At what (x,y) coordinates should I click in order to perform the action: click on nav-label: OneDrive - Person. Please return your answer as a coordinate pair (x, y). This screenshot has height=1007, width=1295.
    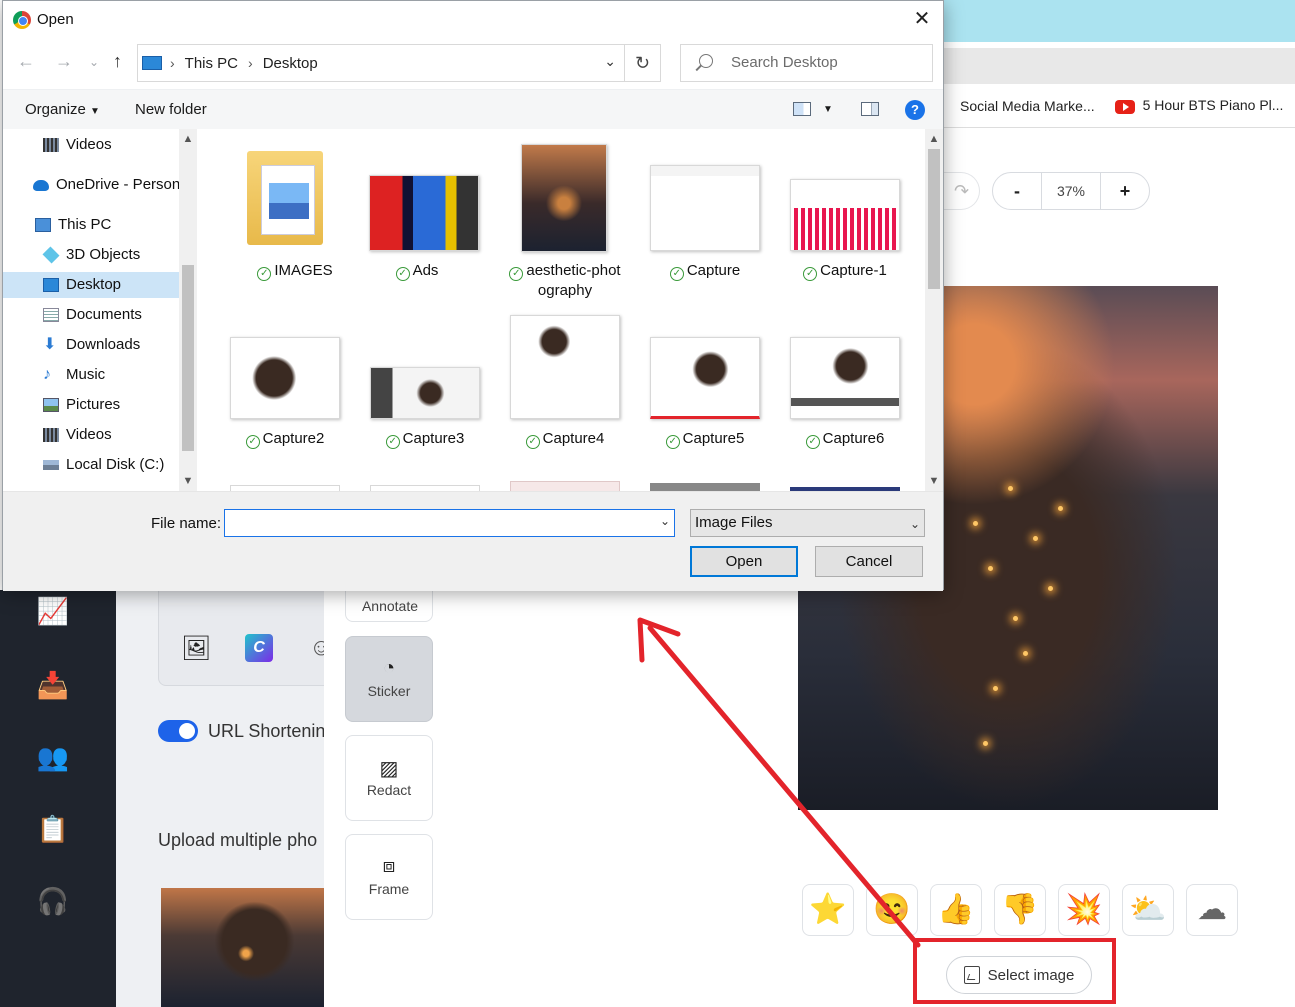
    Looking at the image, I should click on (117, 184).